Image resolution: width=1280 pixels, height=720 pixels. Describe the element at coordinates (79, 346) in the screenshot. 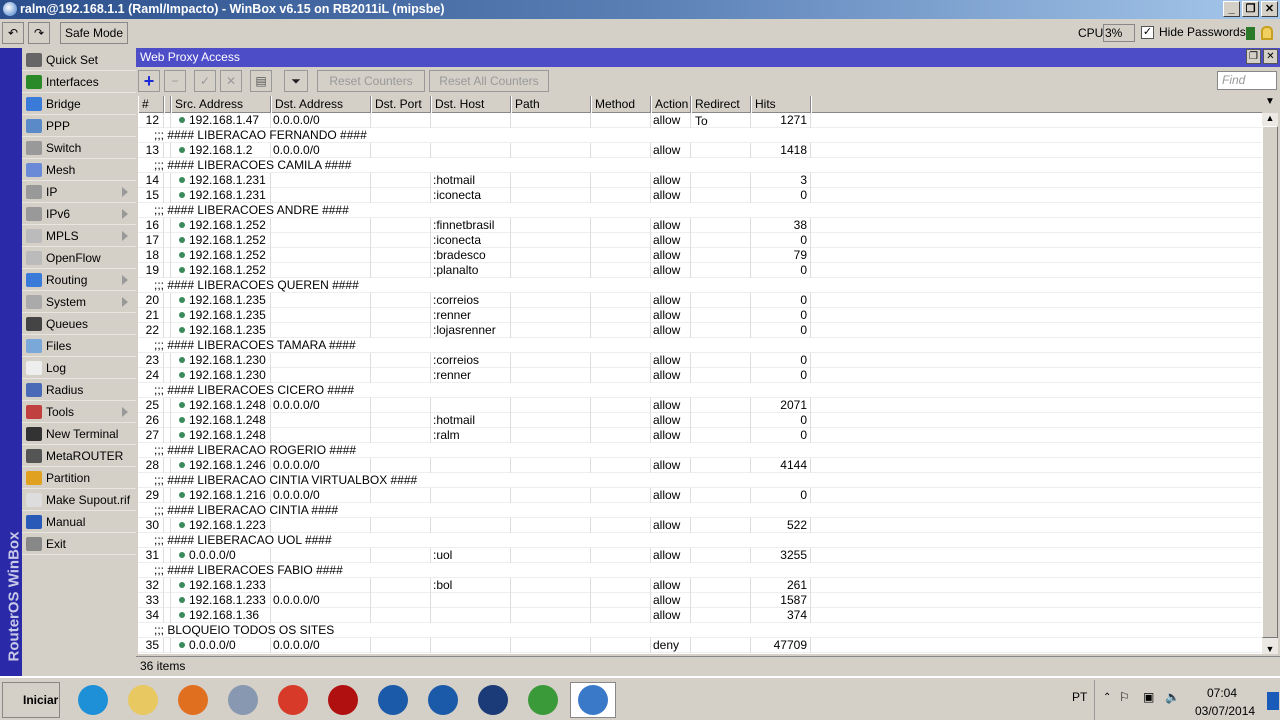

I see `sidebar-item-files: Files` at that location.